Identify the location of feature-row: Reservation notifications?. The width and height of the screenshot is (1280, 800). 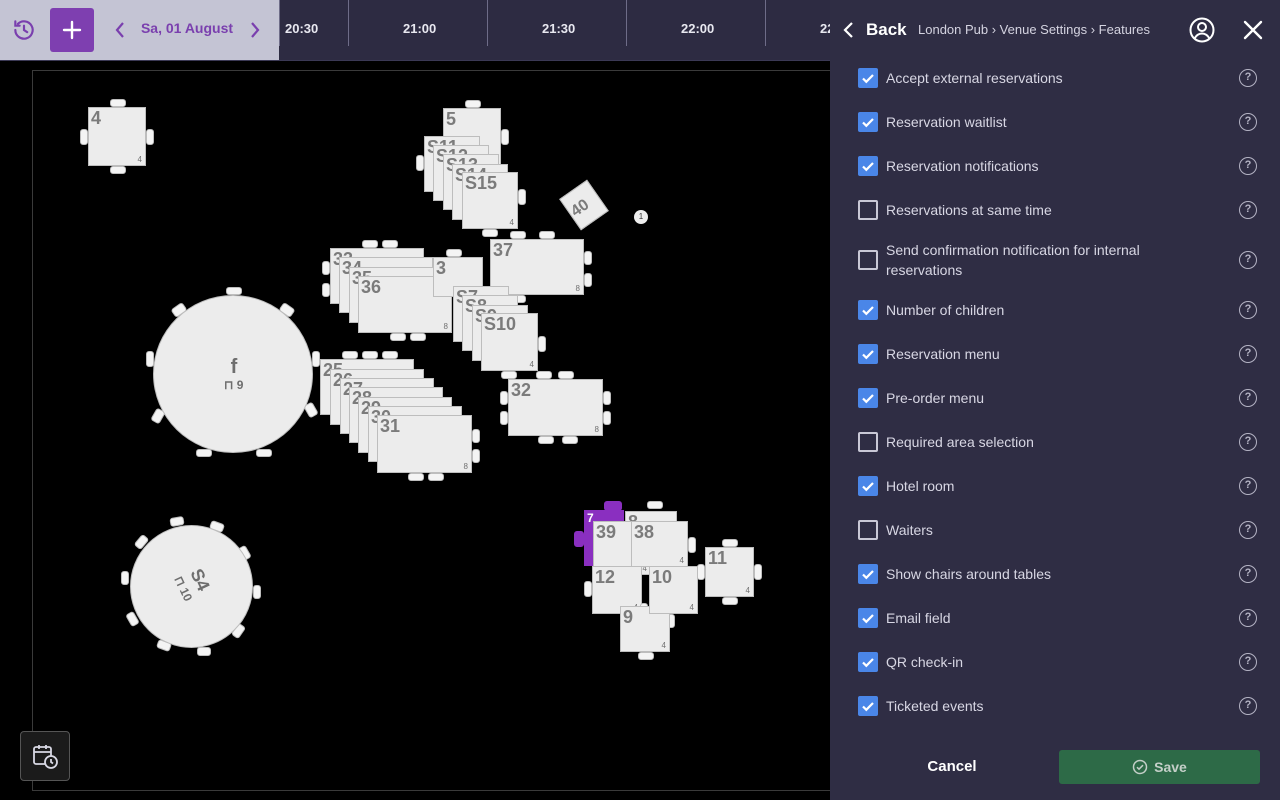
(1055, 166).